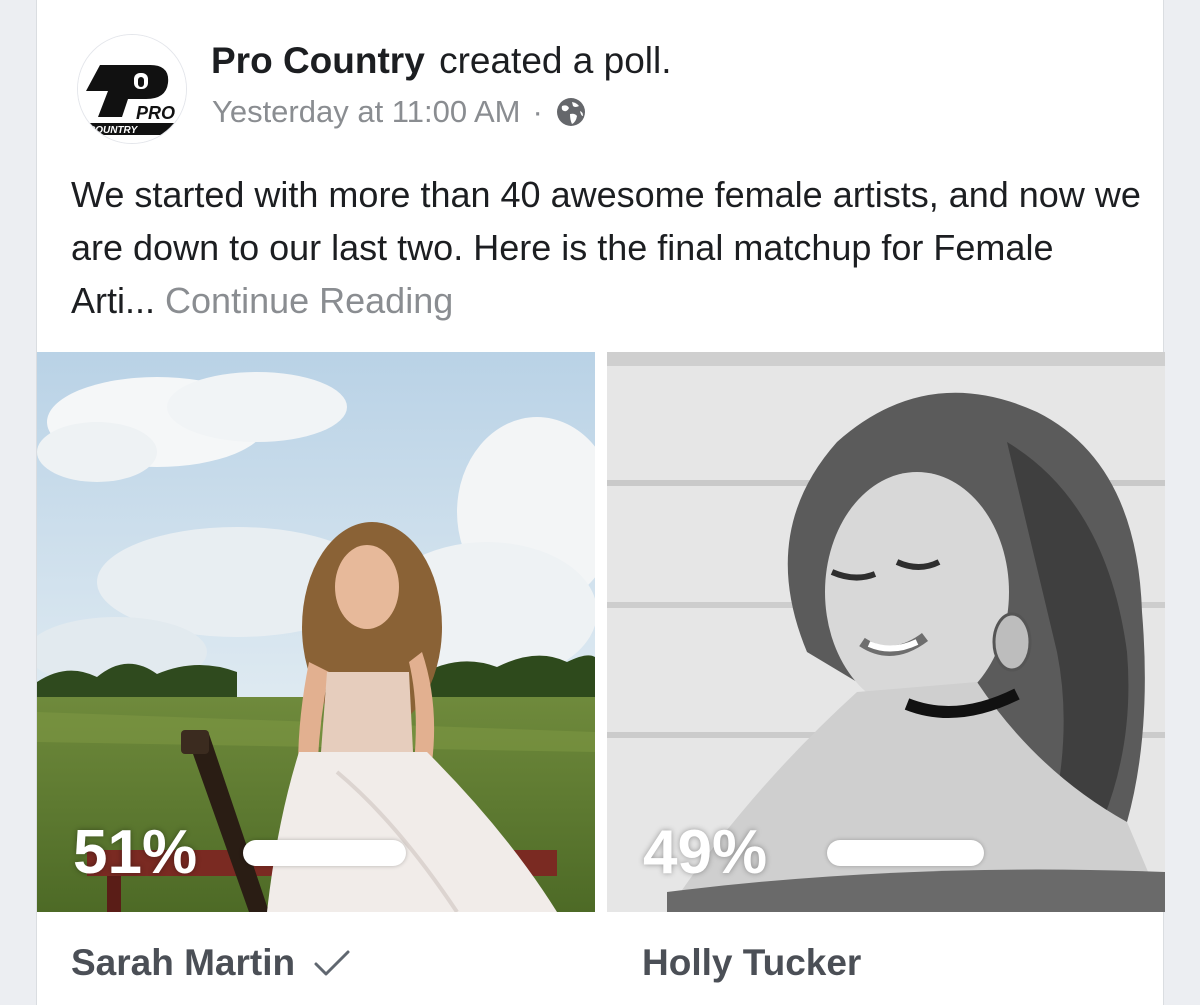 The image size is (1200, 1005). I want to click on poll-percent-holly-tucker: 49%, so click(705, 852).